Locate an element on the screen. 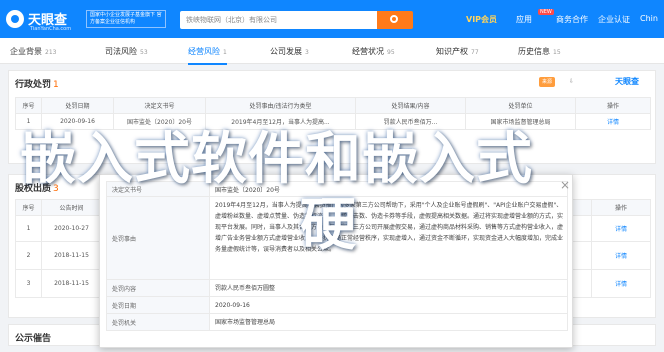 The width and height of the screenshot is (664, 352). tab-count: 77 is located at coordinates (475, 52).